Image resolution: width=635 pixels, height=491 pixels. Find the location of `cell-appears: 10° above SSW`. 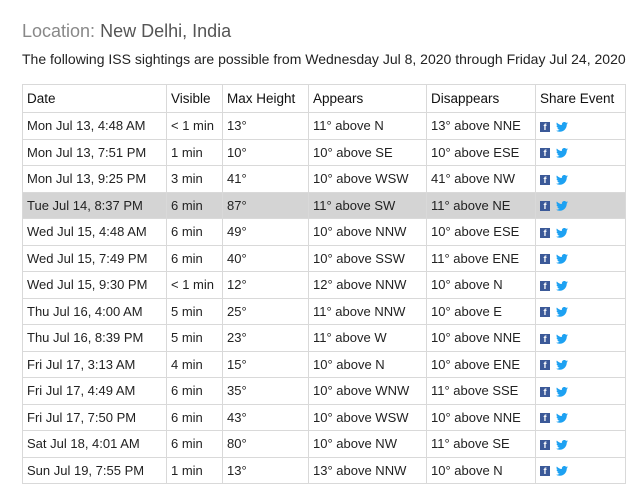

cell-appears: 10° above SSW is located at coordinates (367, 258).